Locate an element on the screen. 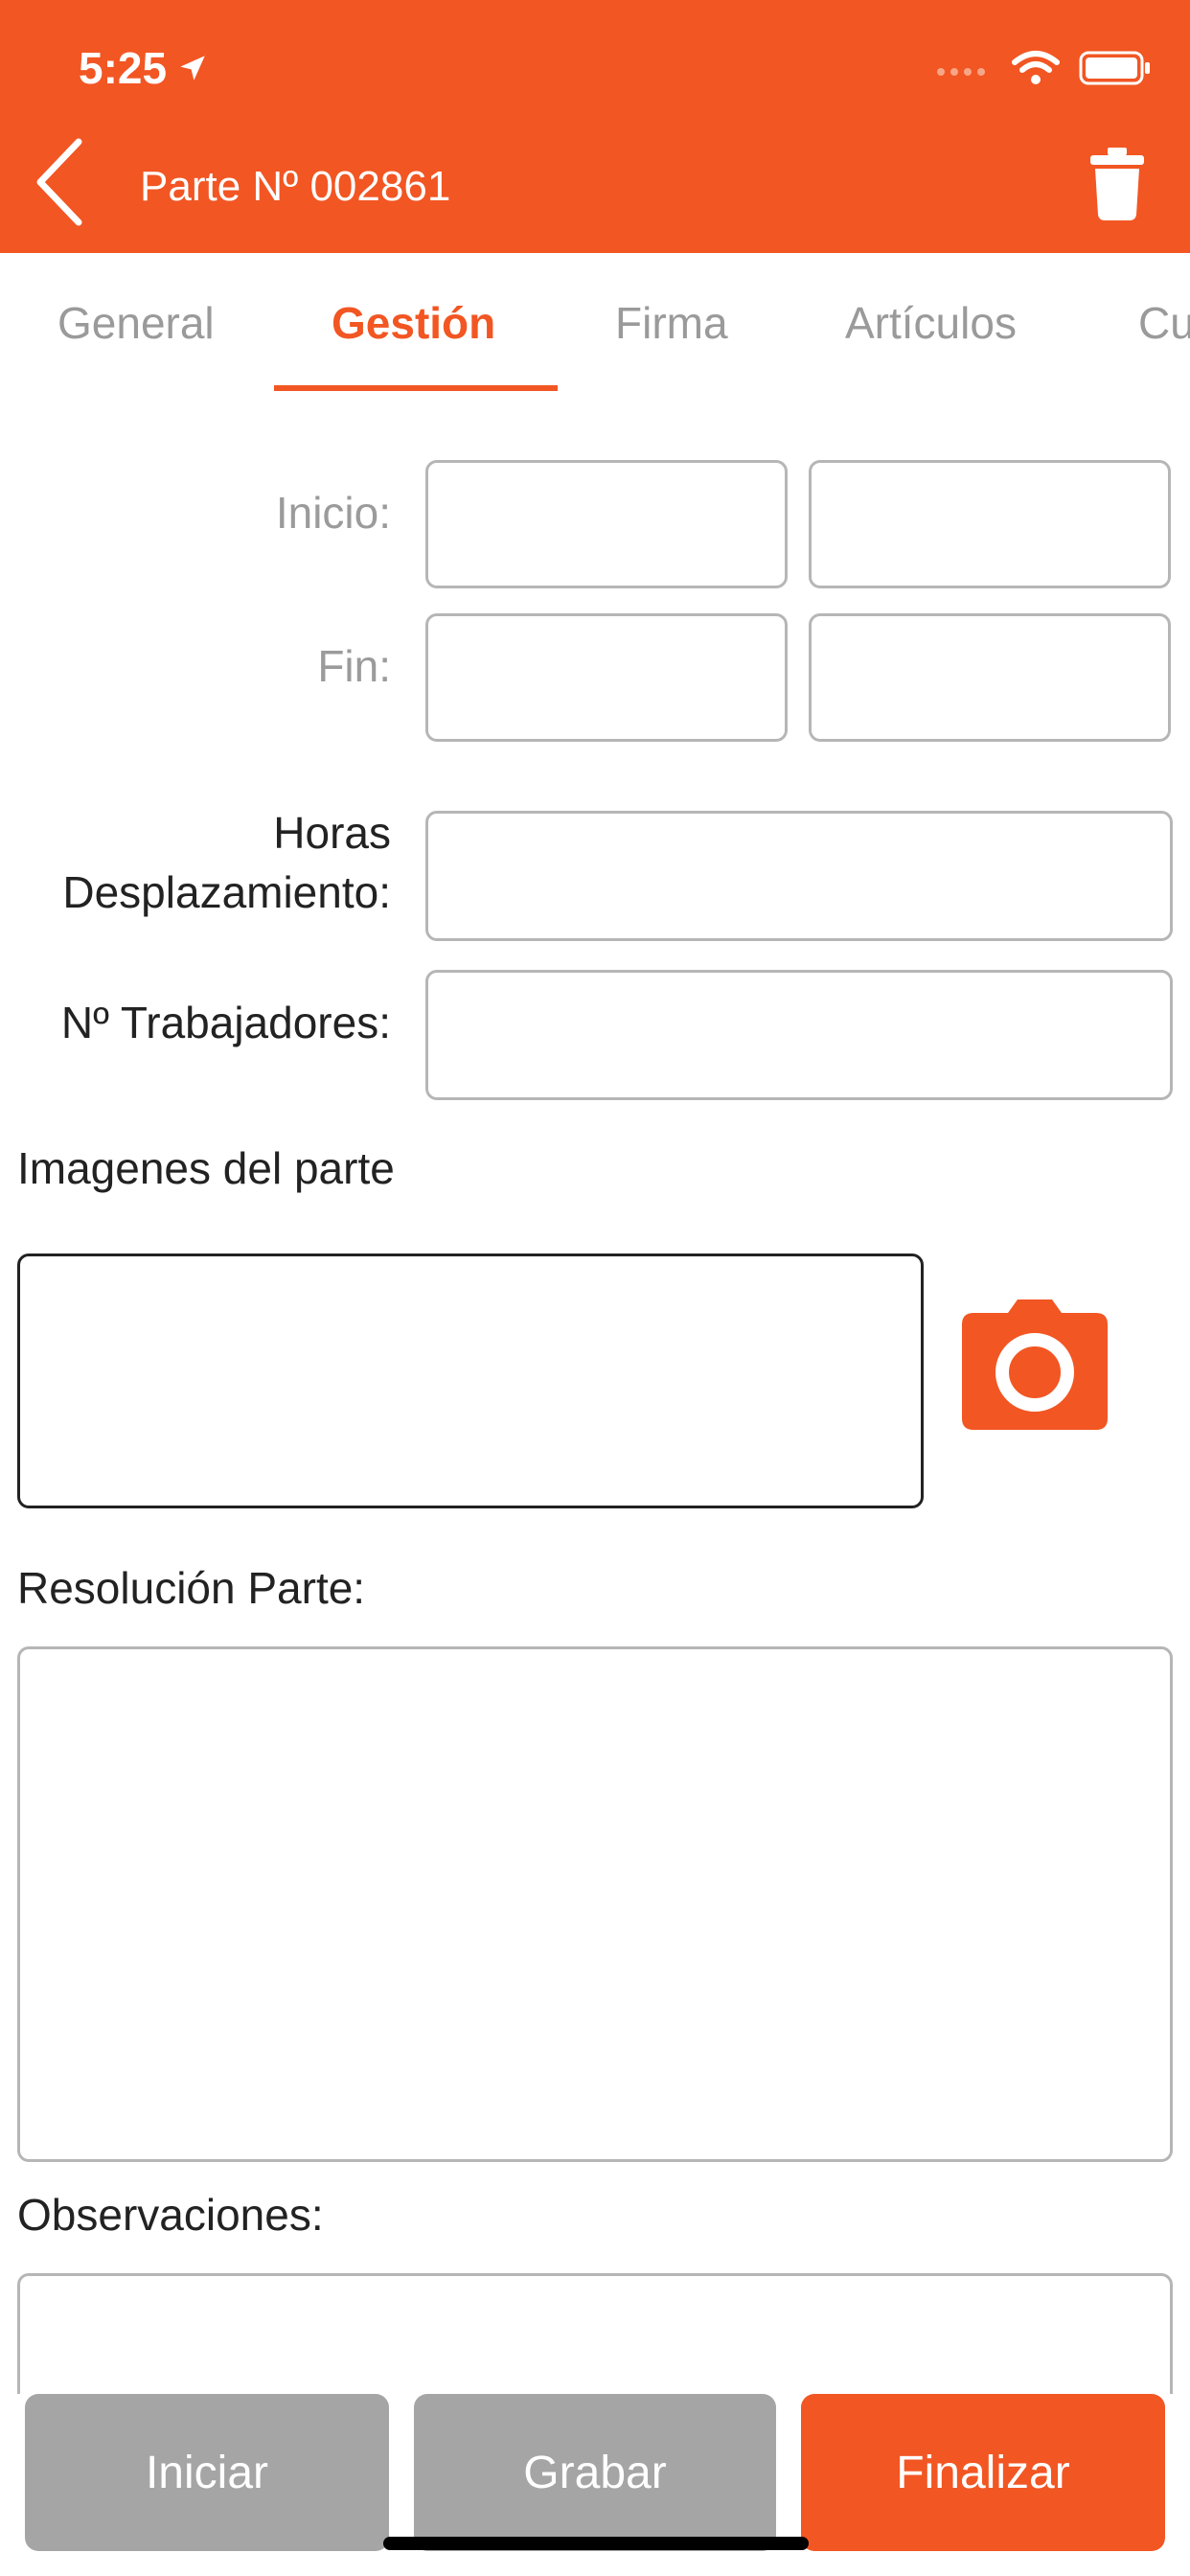 Image resolution: width=1190 pixels, height=2576 pixels. grabar-button: Grabar is located at coordinates (595, 2472).